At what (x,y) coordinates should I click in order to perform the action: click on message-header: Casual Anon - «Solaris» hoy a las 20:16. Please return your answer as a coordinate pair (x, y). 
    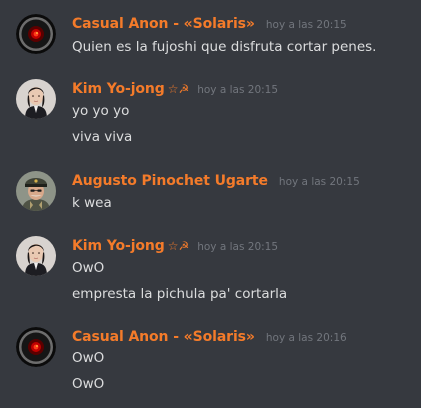
    Looking at the image, I should click on (209, 337).